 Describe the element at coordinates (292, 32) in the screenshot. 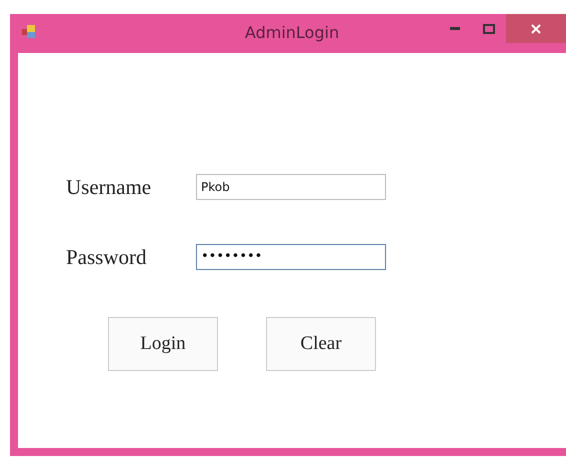

I see `window-title: AdminLogin` at that location.